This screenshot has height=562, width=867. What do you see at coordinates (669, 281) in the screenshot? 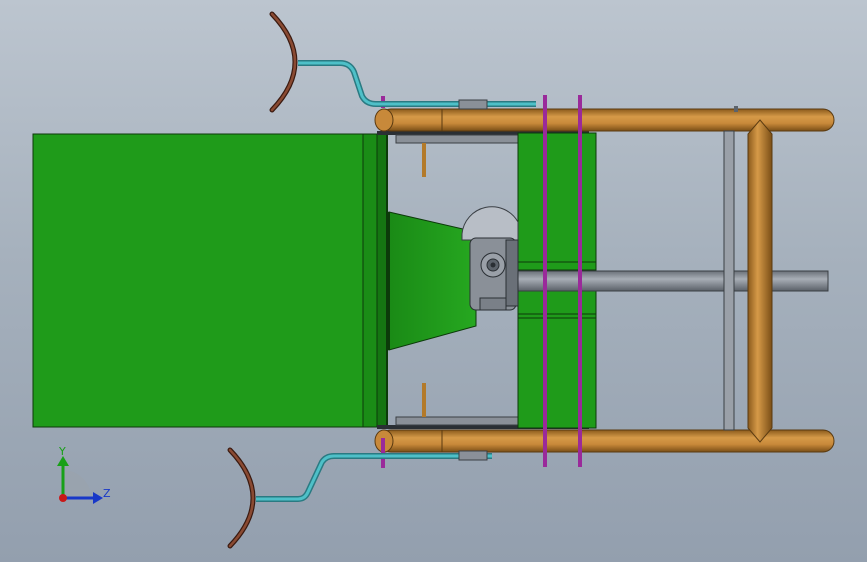
I see `drive-shaft` at bounding box center [669, 281].